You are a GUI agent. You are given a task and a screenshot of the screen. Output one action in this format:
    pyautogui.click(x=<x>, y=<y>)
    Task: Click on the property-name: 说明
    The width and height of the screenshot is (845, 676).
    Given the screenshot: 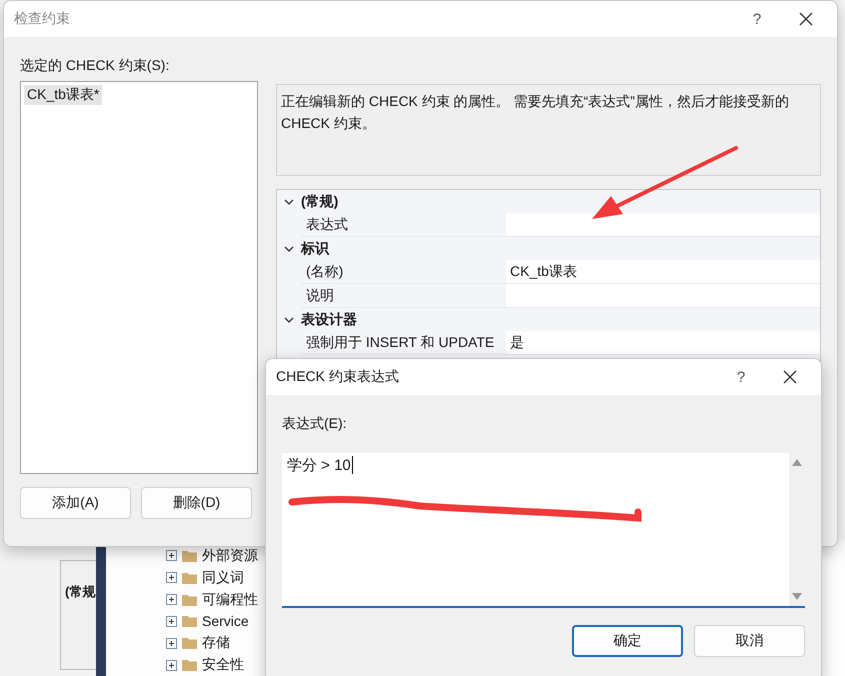 What is the action you would take?
    pyautogui.click(x=320, y=295)
    